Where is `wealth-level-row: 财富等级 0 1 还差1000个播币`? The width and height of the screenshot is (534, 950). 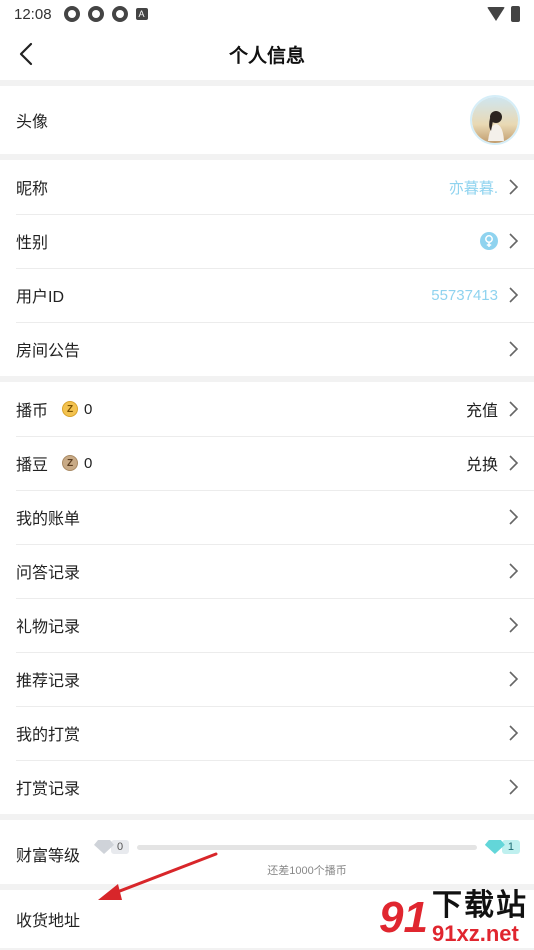 wealth-level-row: 财富等级 0 1 还差1000个播币 is located at coordinates (267, 852).